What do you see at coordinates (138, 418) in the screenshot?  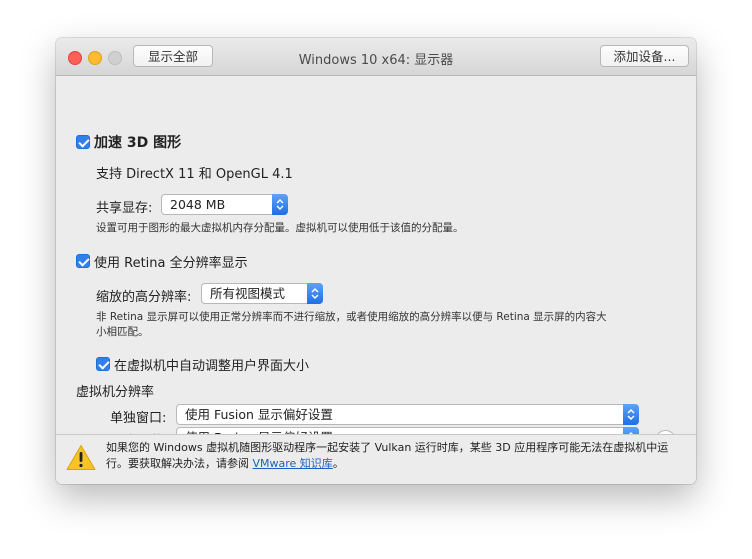 I see `single-window-label: 单独窗口:` at bounding box center [138, 418].